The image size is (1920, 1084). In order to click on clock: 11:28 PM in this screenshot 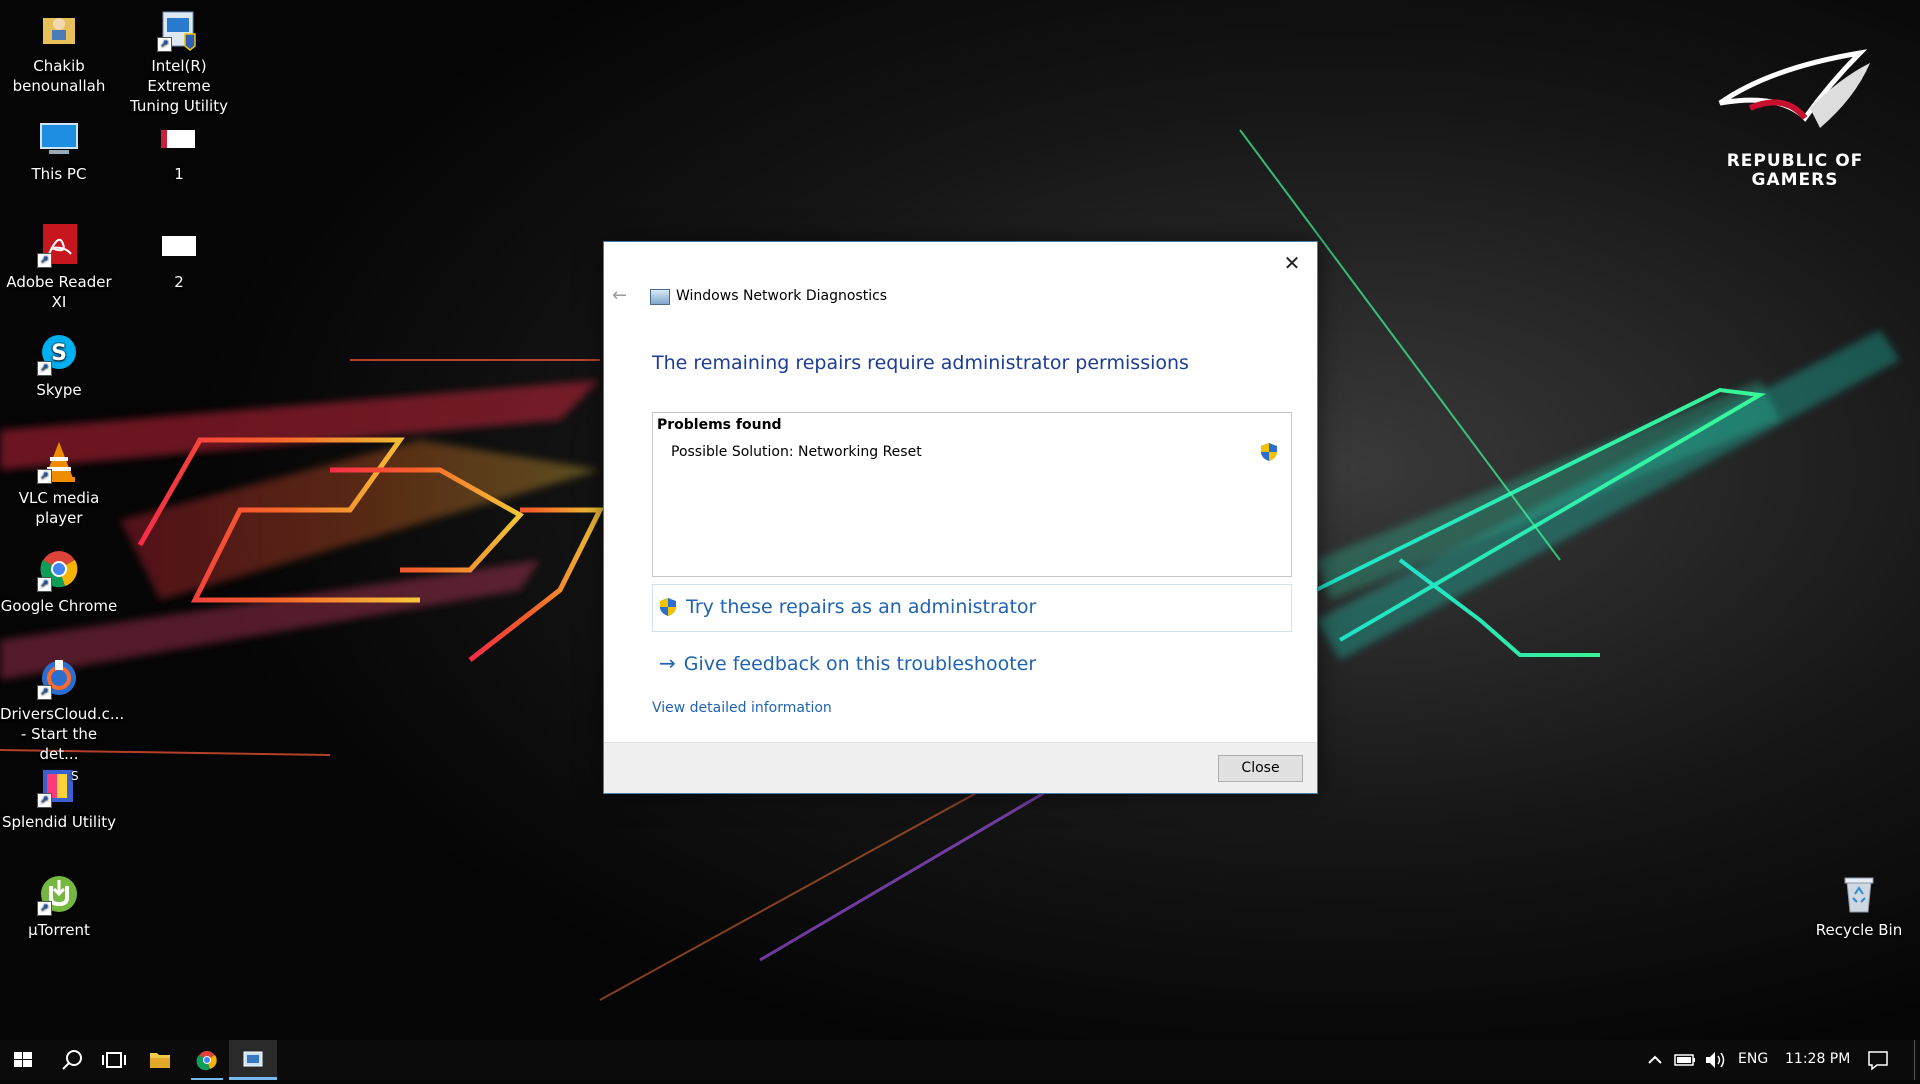, I will do `click(1817, 1059)`.